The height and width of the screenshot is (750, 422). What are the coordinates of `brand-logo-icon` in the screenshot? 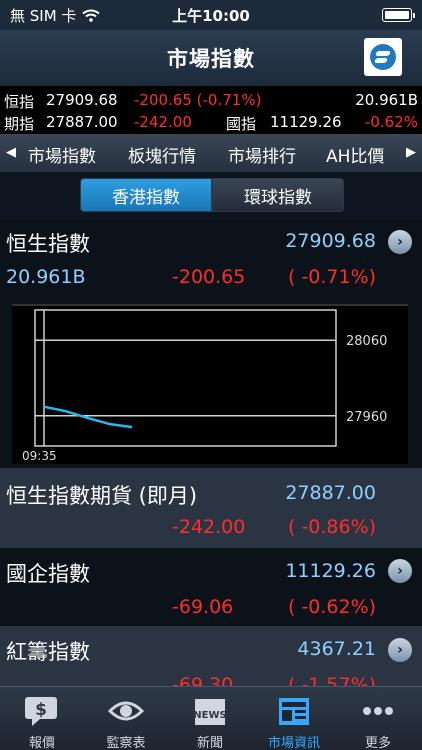 It's located at (383, 57).